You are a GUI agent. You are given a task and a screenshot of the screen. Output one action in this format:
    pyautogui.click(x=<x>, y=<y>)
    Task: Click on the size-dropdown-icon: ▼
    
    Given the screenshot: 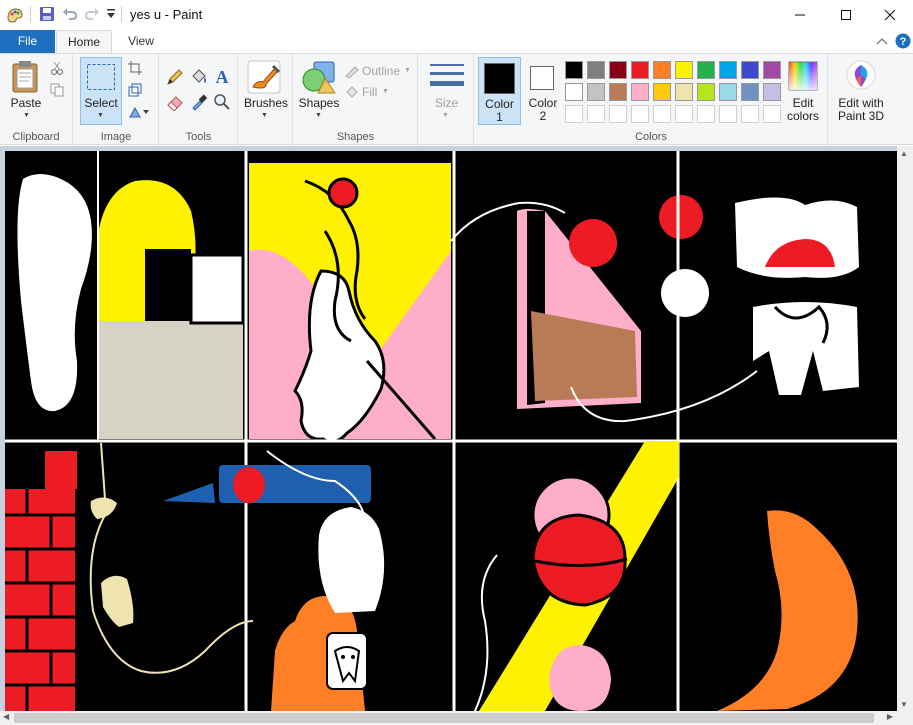 What is the action you would take?
    pyautogui.click(x=445, y=115)
    